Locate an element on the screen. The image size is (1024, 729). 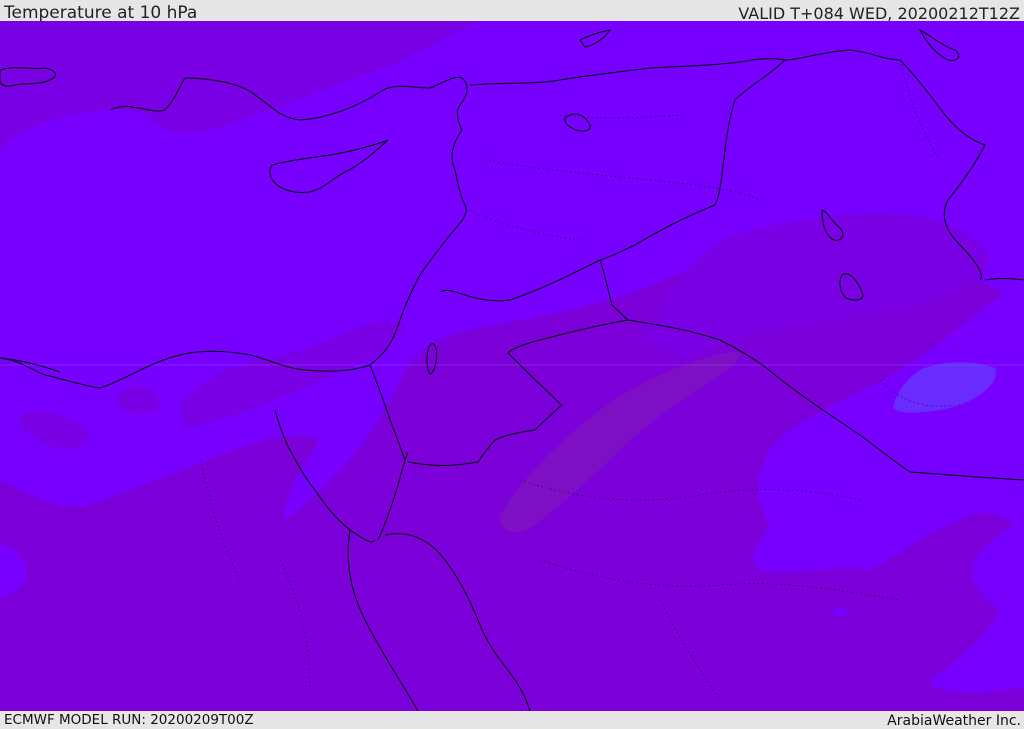
model-run: ECMWF MODEL RUN: 20200209T00Z is located at coordinates (129, 720).